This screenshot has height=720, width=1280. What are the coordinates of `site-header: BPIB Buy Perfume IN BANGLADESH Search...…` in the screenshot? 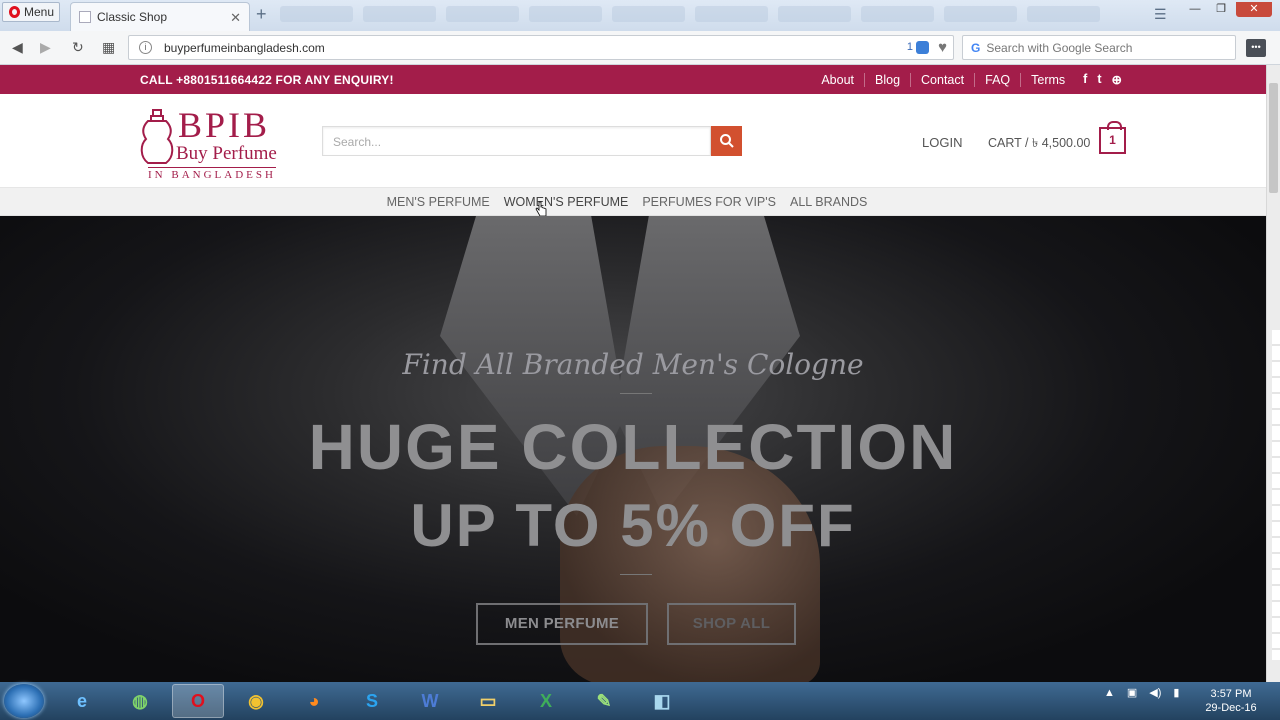 It's located at (633, 140).